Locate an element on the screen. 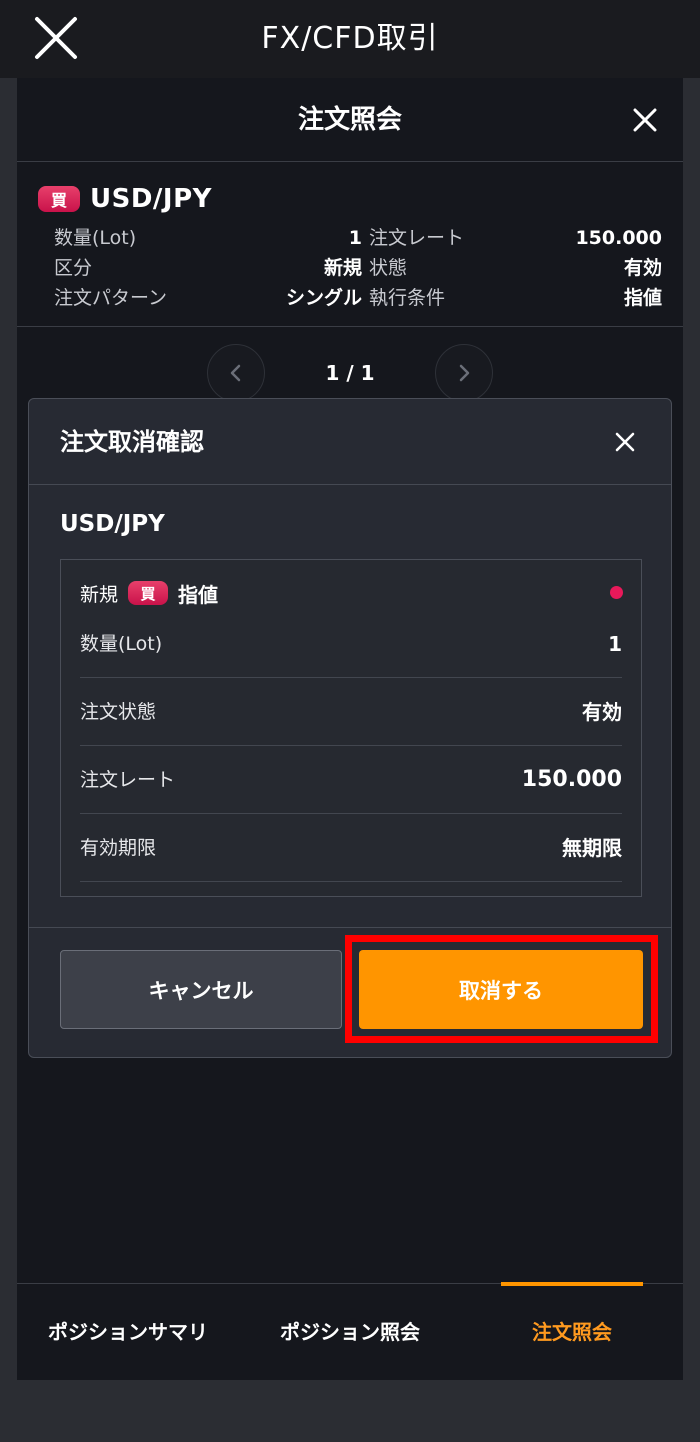 This screenshot has height=1442, width=700. order-info-row: 注文パターン シングル 執行条件 指値 is located at coordinates (358, 298).